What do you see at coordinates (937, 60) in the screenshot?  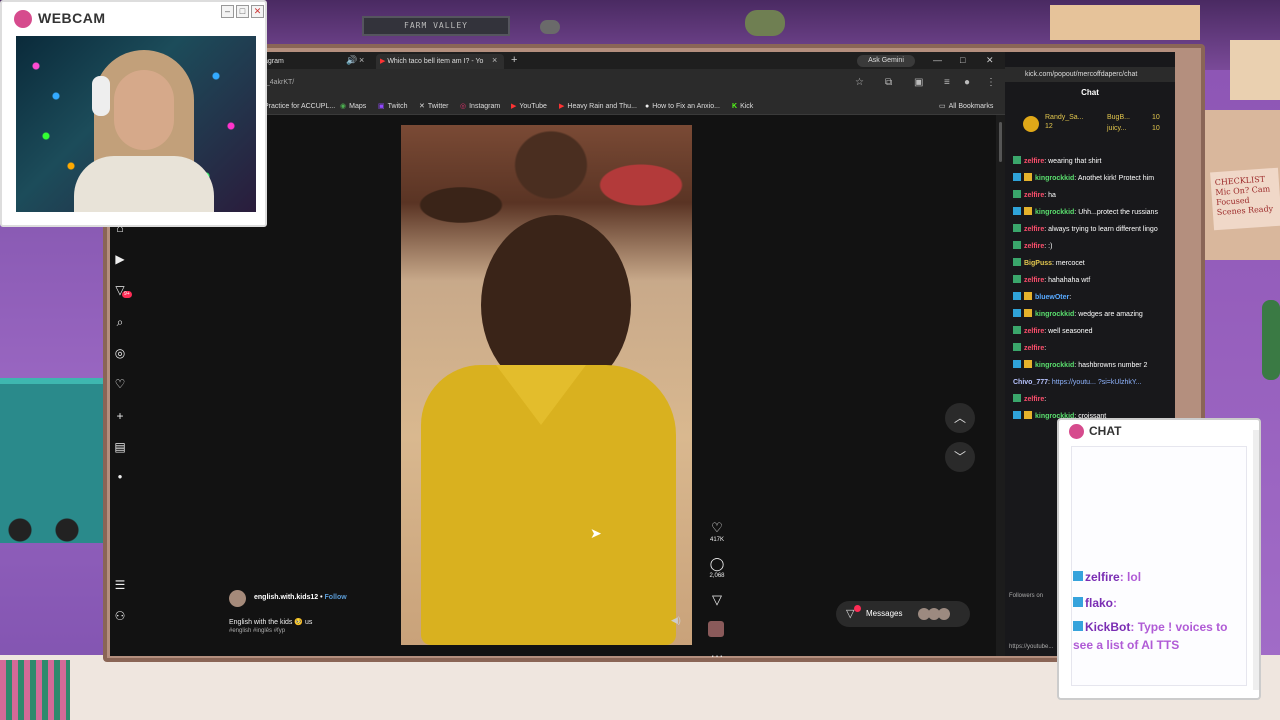 I see `minimize-icon: —` at bounding box center [937, 60].